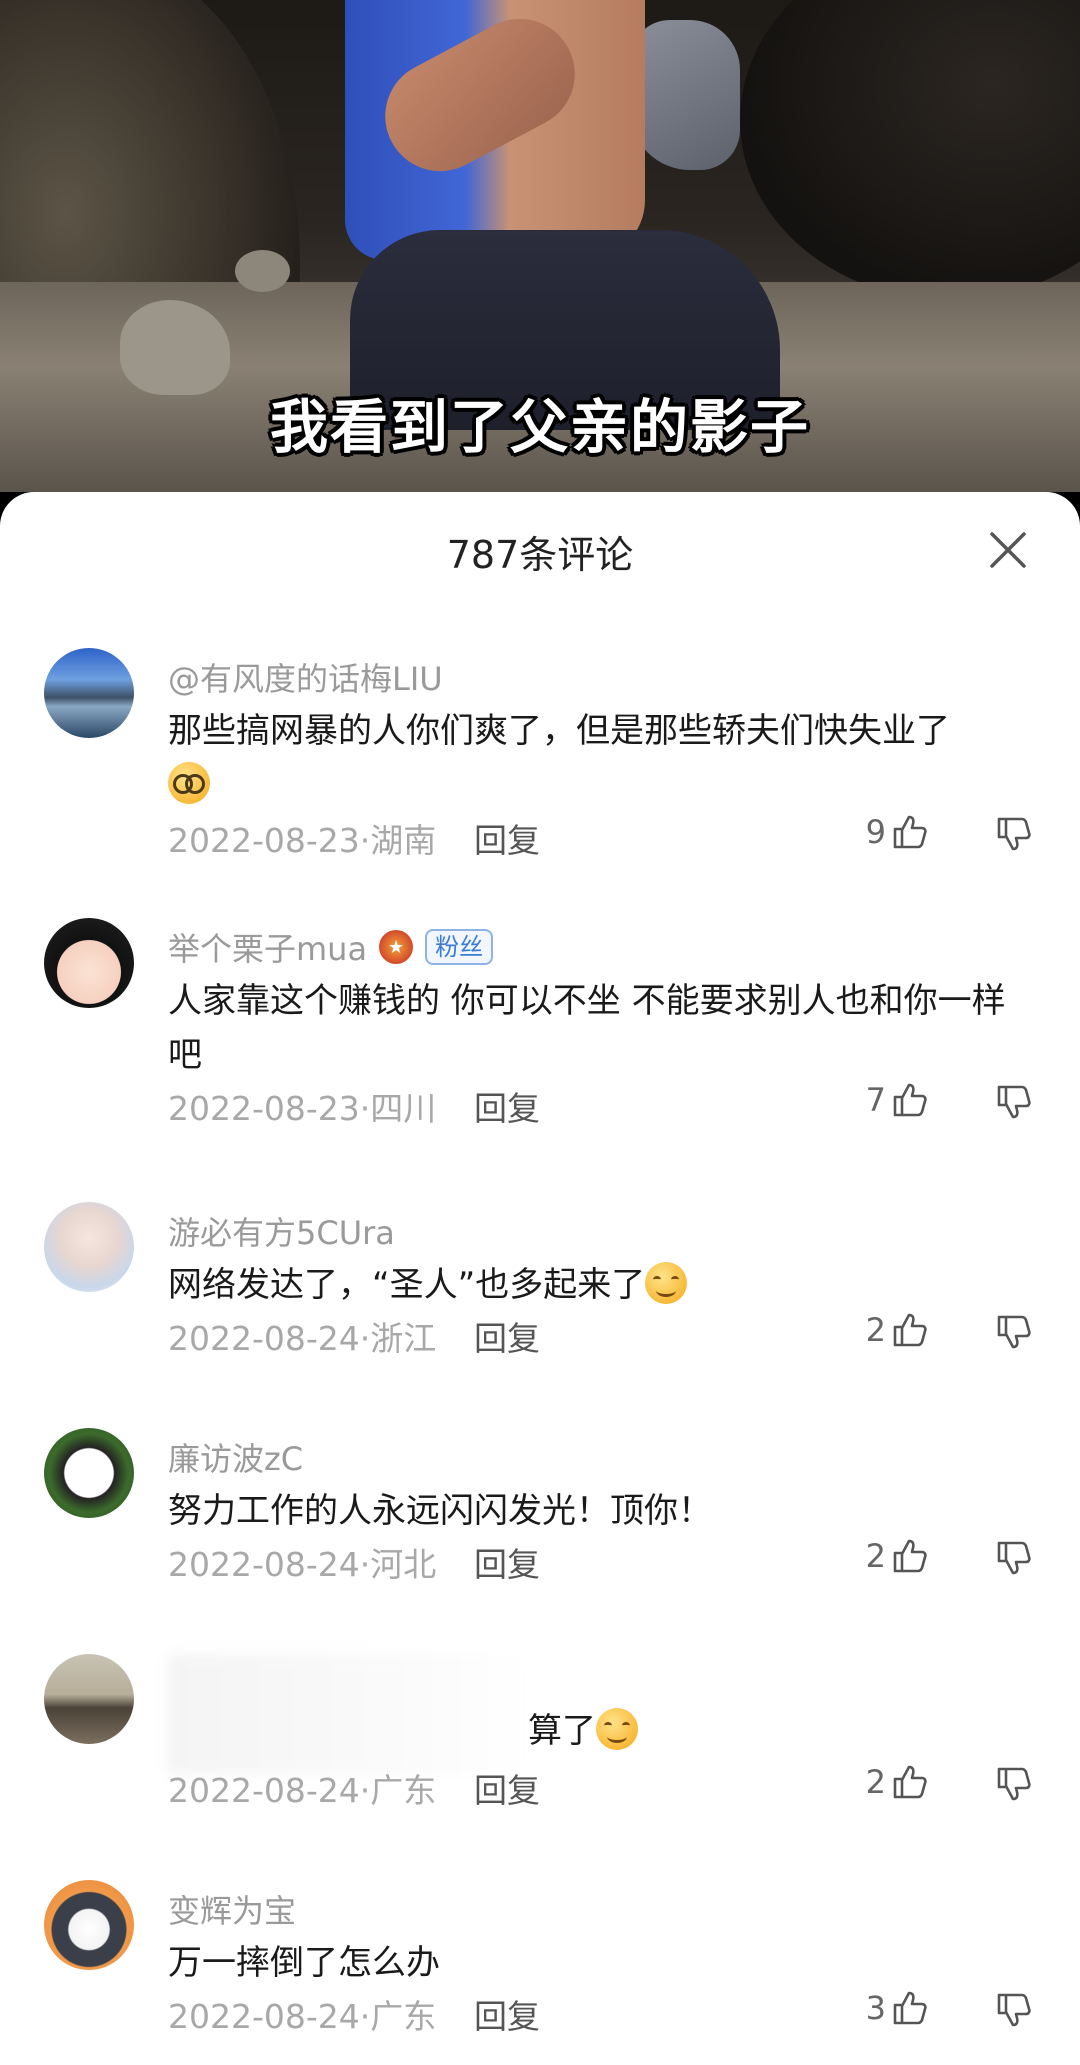 This screenshot has height=2065, width=1080. Describe the element at coordinates (910, 150) in the screenshot. I see `cave-shadow` at that location.